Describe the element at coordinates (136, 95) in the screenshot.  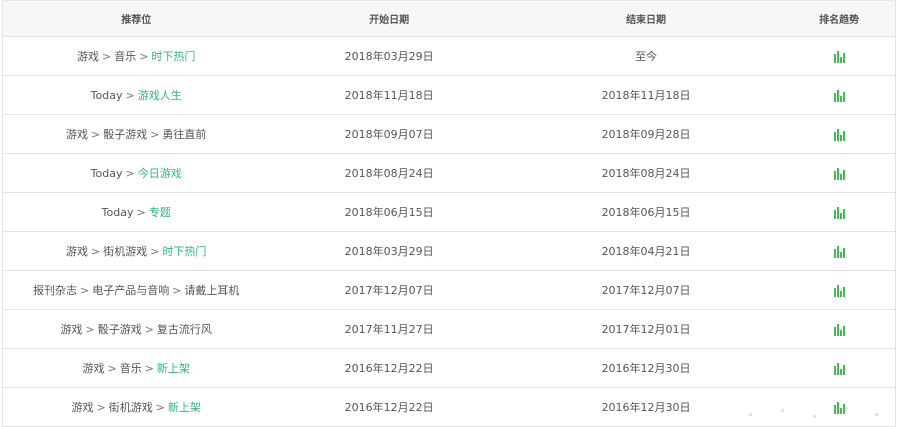
I see `position-breadcrumb: Today > 游戏人生` at that location.